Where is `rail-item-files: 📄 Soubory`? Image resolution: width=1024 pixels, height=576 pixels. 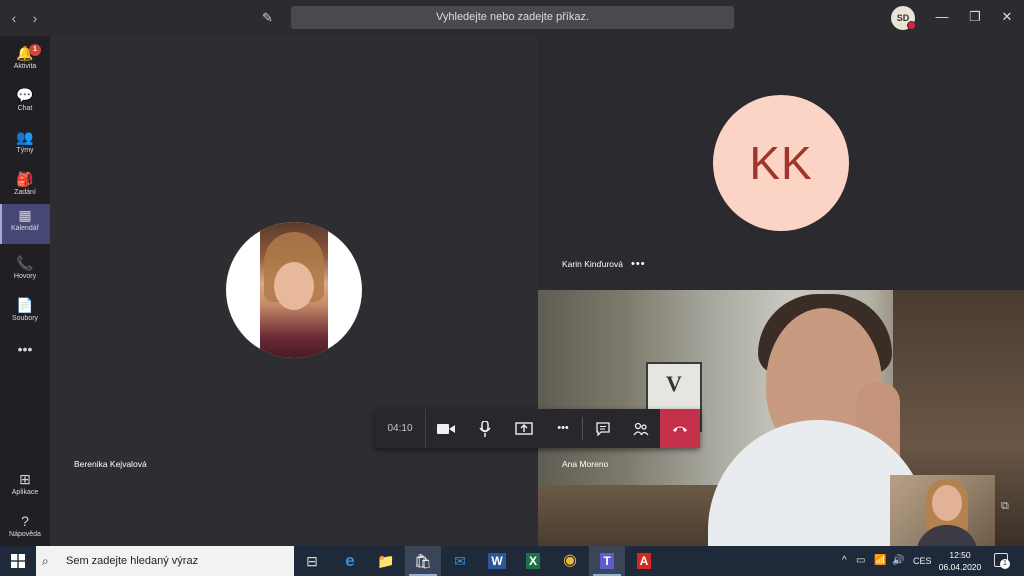 rail-item-files: 📄 Soubory is located at coordinates (25, 314).